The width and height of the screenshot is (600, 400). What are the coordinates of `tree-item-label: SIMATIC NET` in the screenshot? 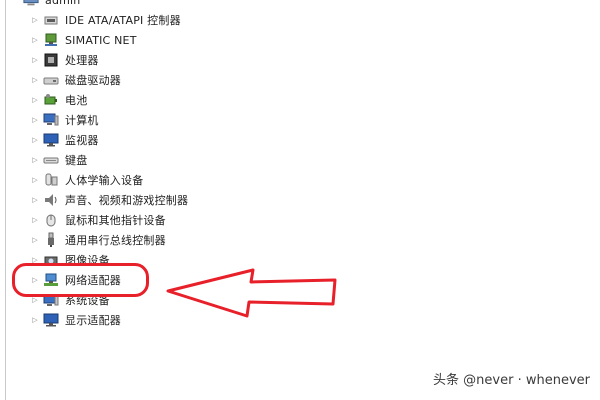 It's located at (101, 40).